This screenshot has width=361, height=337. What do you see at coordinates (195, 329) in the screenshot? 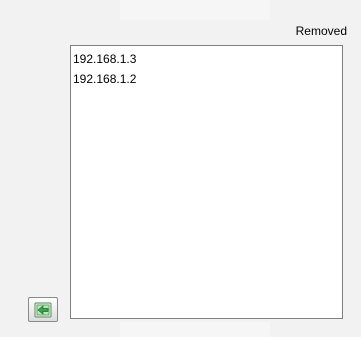
I see `panel-bottom-shade` at bounding box center [195, 329].